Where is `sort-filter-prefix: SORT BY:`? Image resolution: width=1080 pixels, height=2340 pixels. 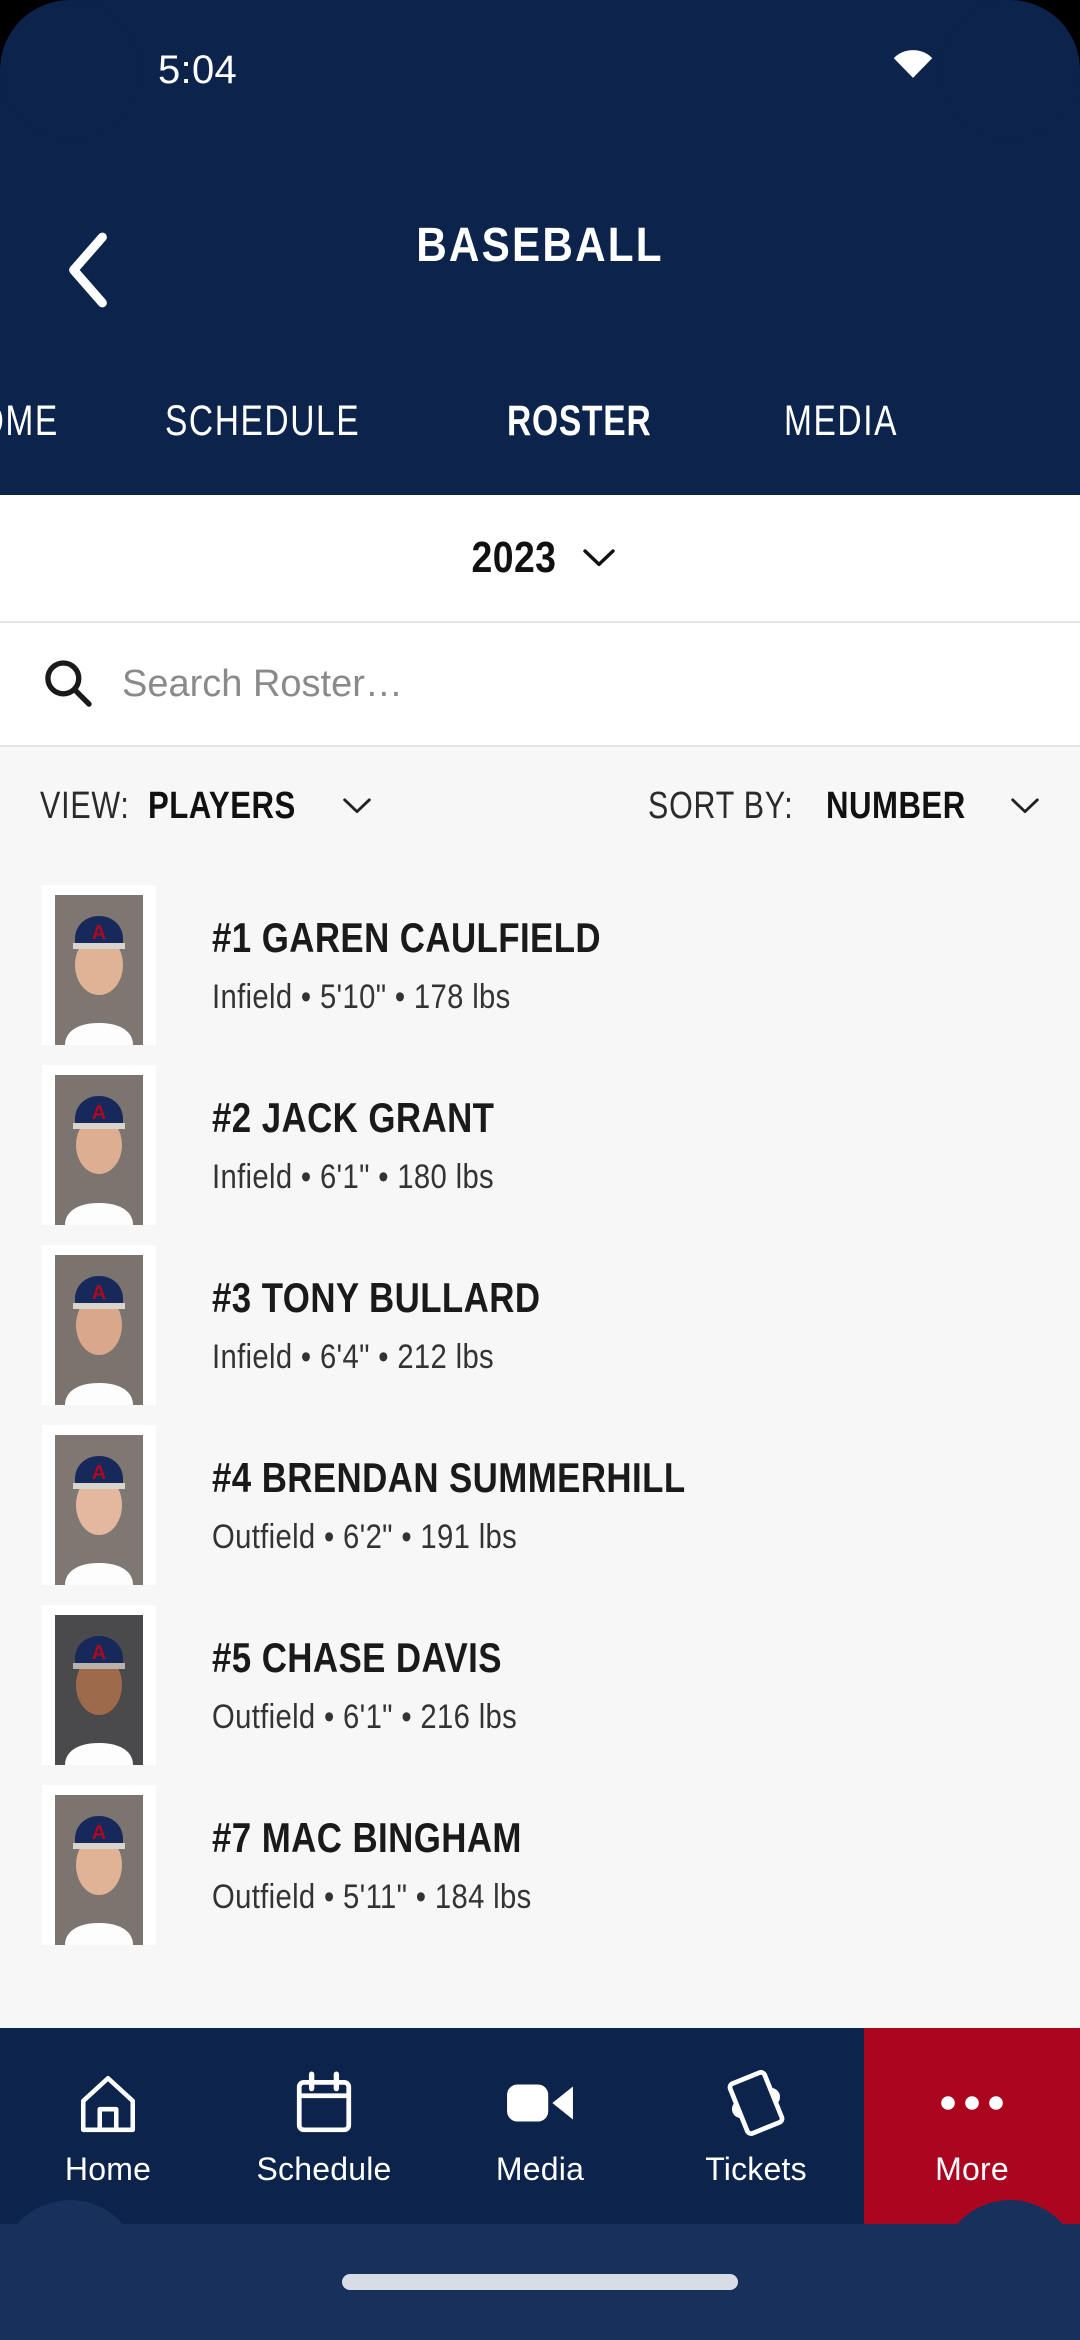
sort-filter-prefix: SORT BY: is located at coordinates (720, 805).